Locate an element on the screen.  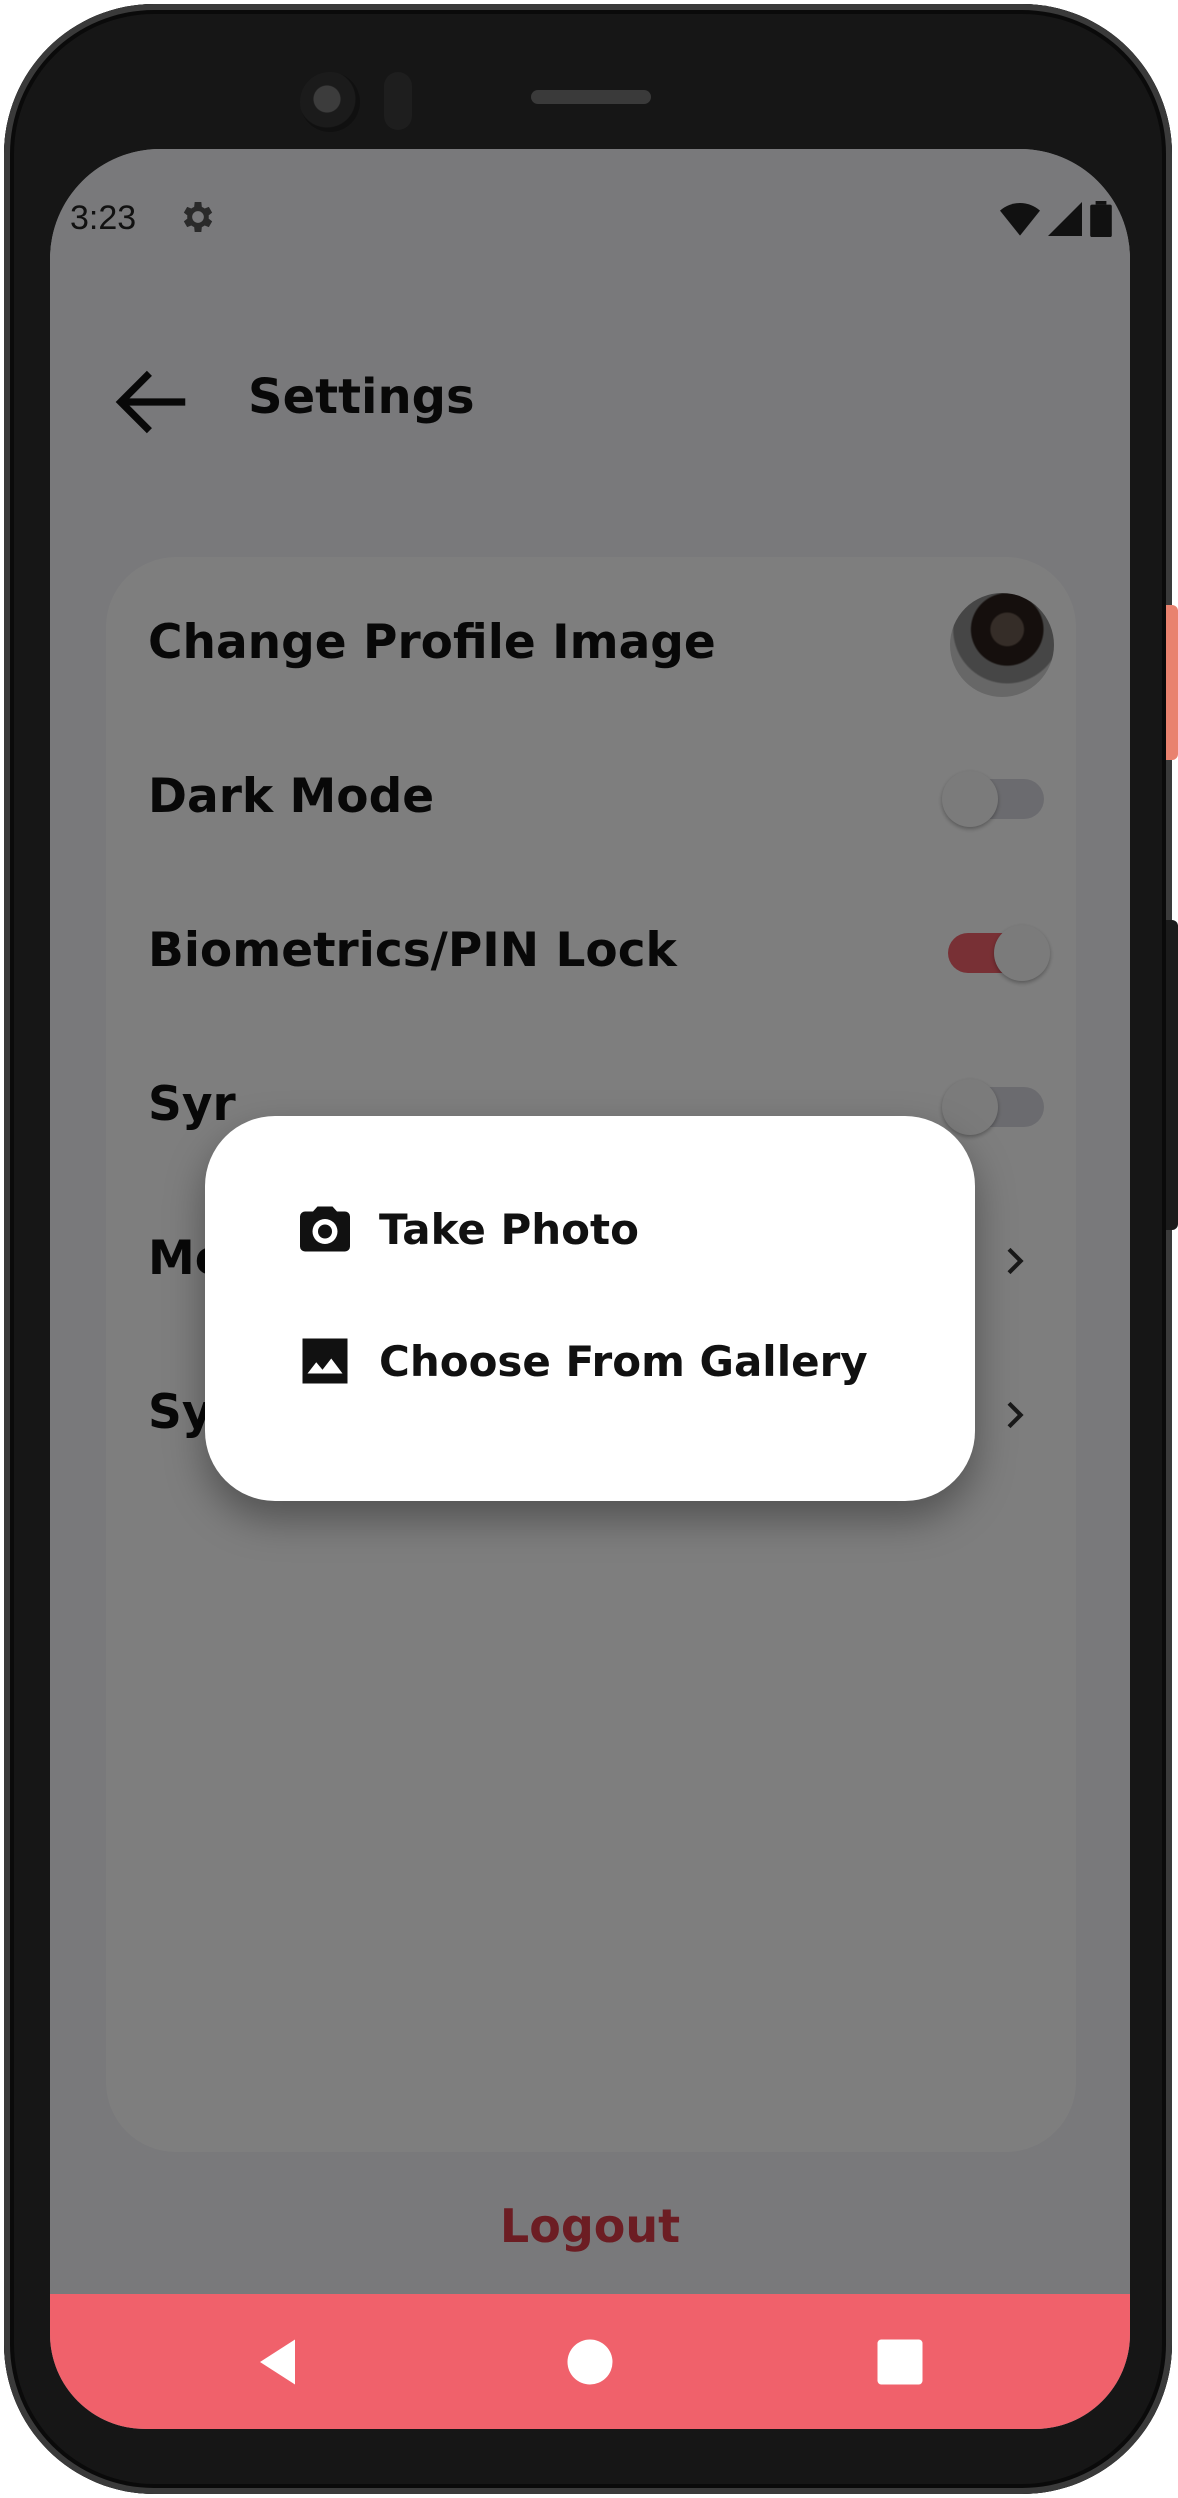
choose-from-gallery-label: Choose From Gallery is located at coordinates (623, 1361).